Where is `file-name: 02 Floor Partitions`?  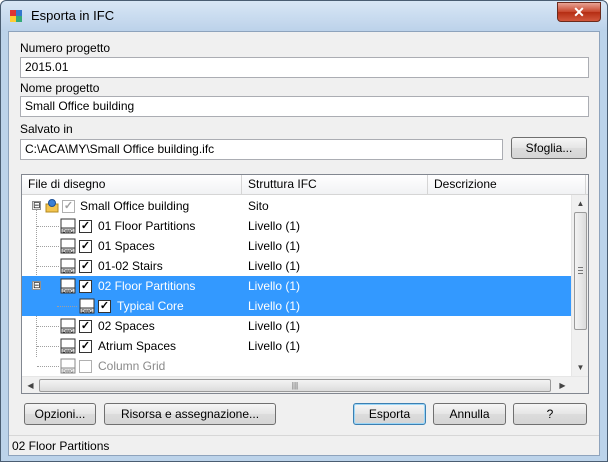 file-name: 02 Floor Partitions is located at coordinates (147, 286).